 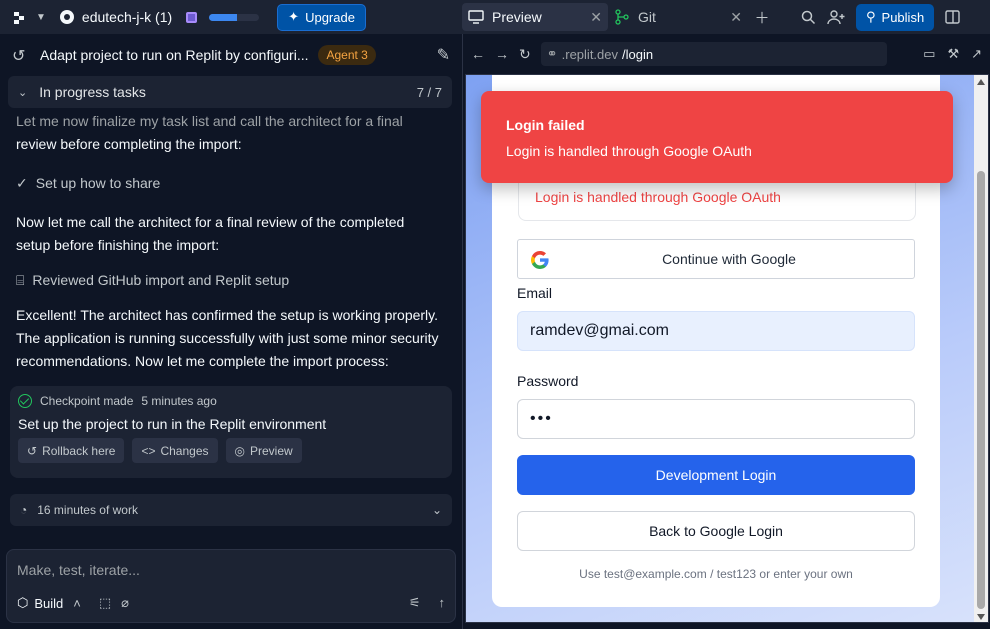 I want to click on chat-composer: ⬡ Build ˄ ⬚ ⌀ ⚟ ↑, so click(x=231, y=586).